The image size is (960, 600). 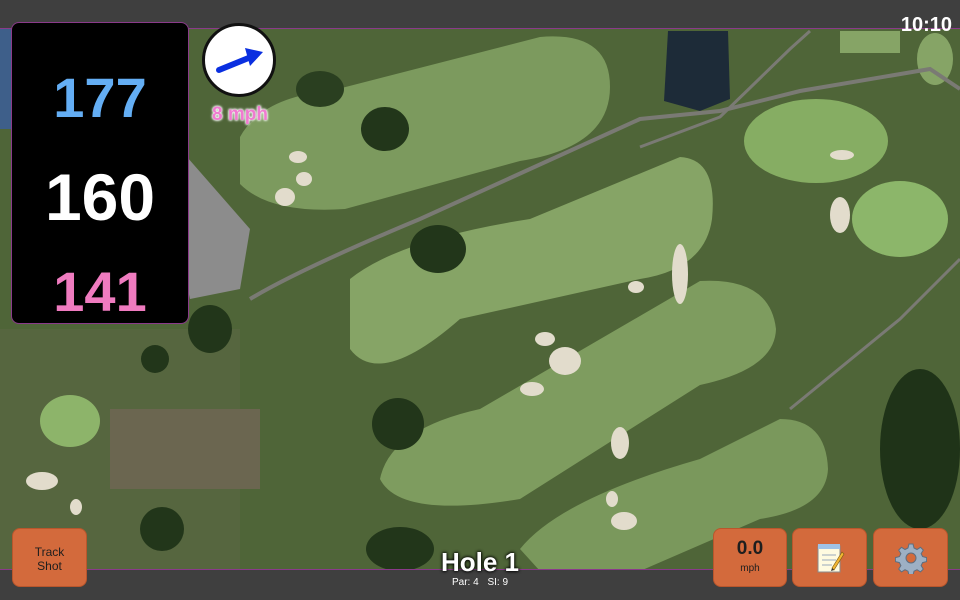 I want to click on back-distance: 177, so click(x=100, y=97).